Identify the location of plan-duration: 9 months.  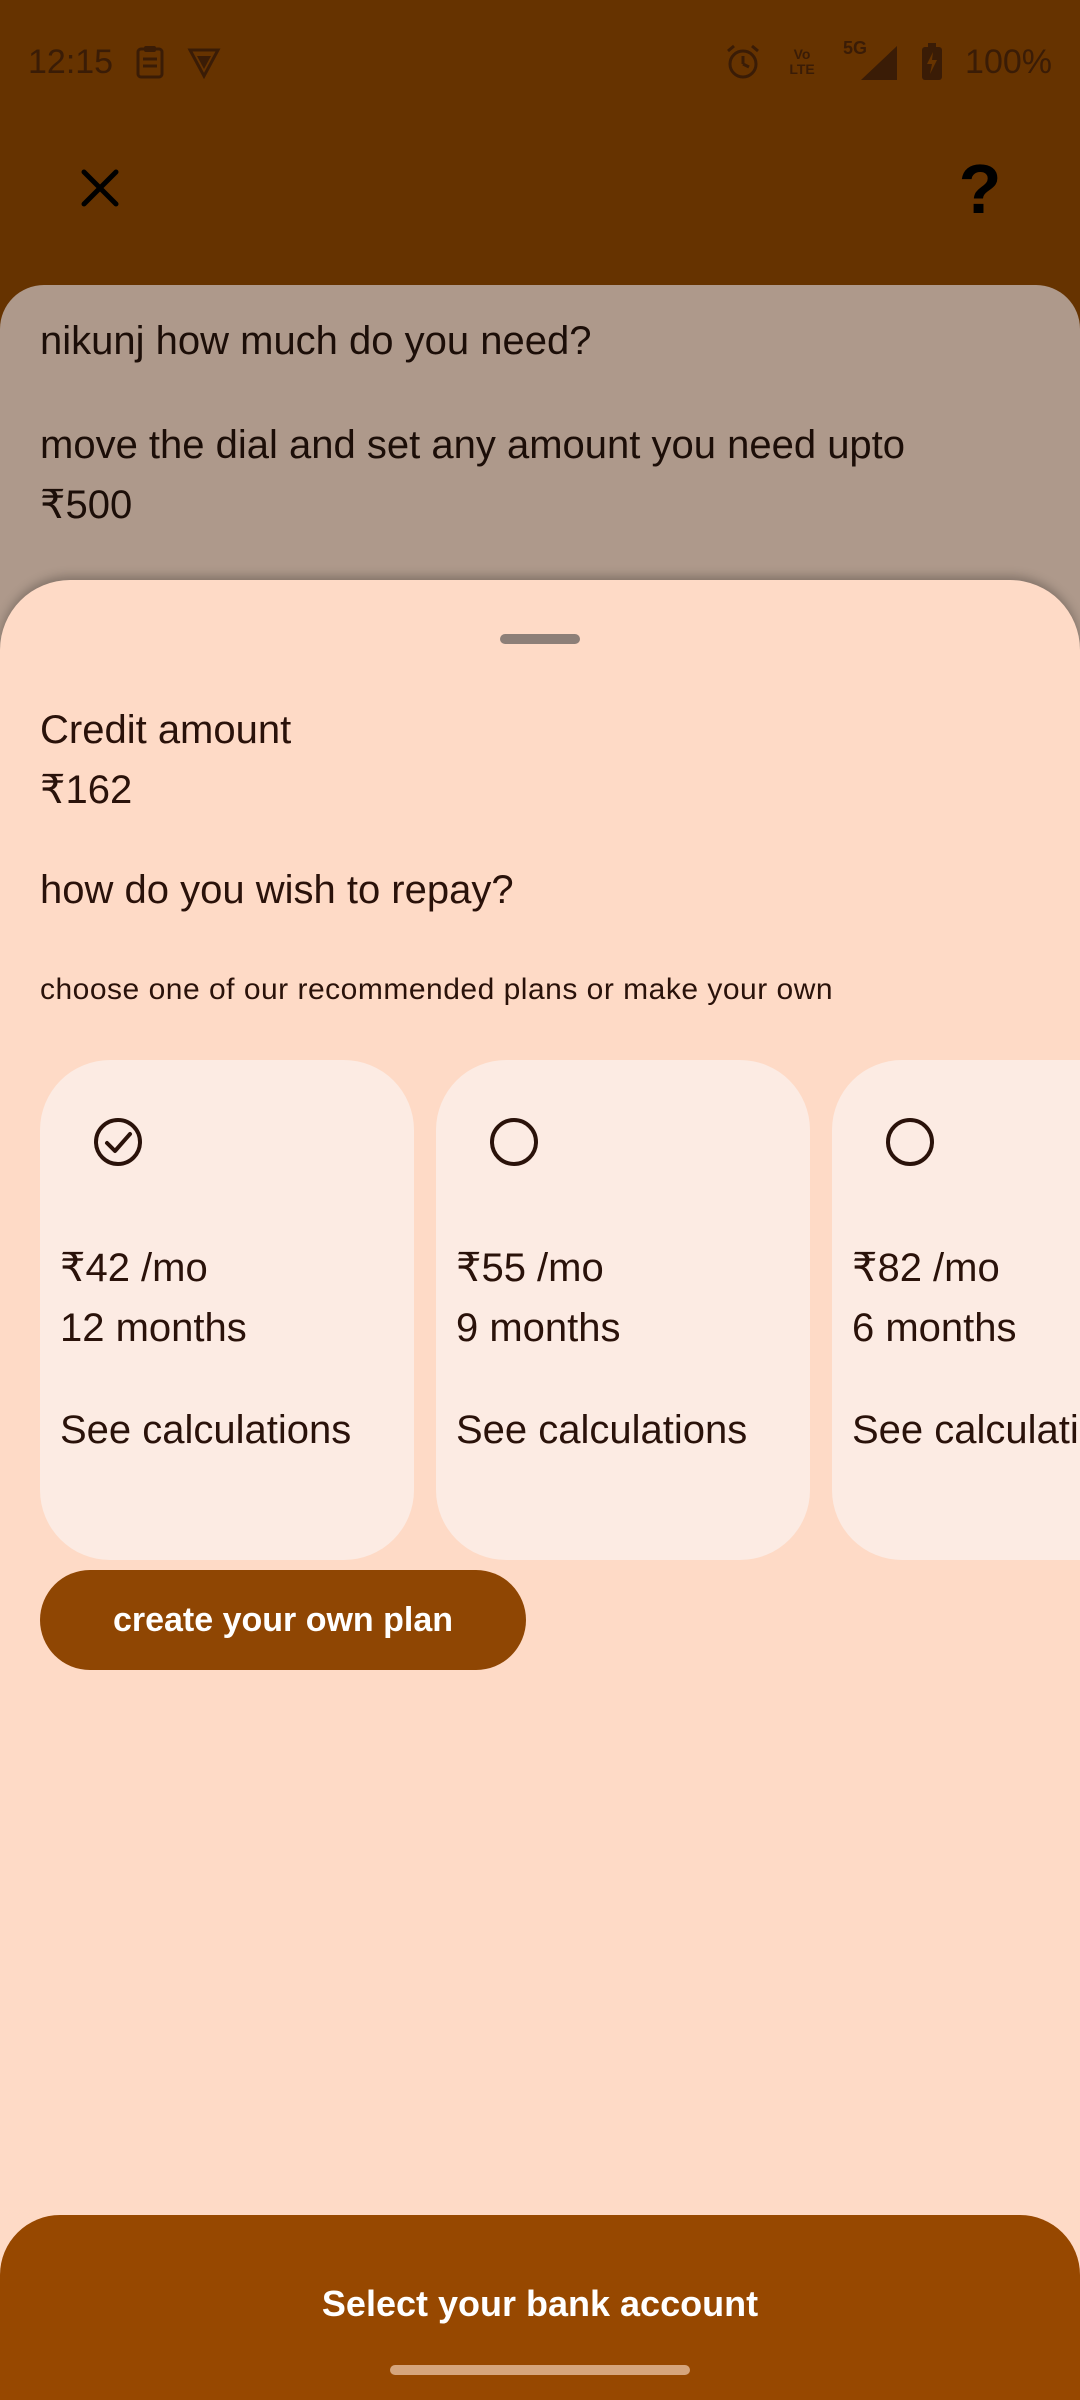
(538, 1328).